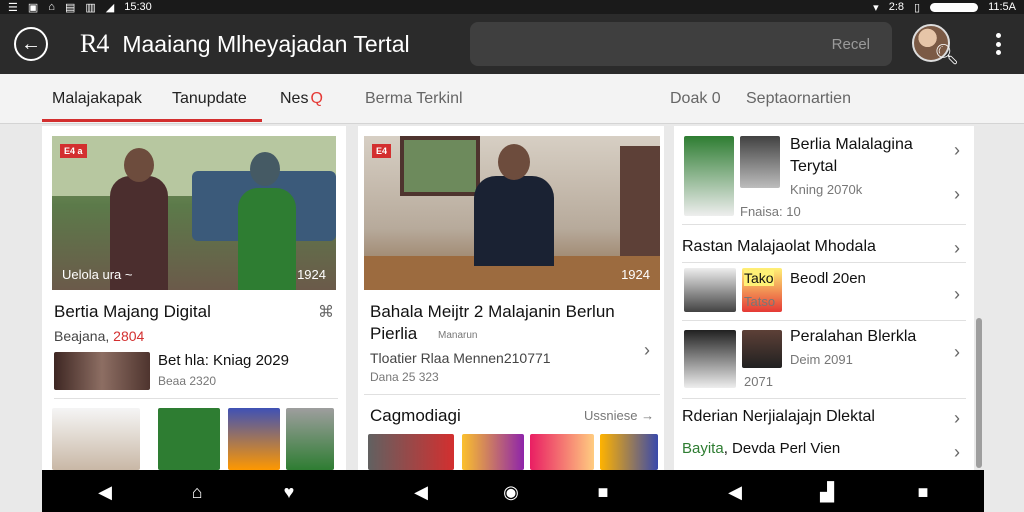 The height and width of the screenshot is (512, 1024). What do you see at coordinates (209, 99) in the screenshot?
I see `tab-tanupdate: Tanupdate` at bounding box center [209, 99].